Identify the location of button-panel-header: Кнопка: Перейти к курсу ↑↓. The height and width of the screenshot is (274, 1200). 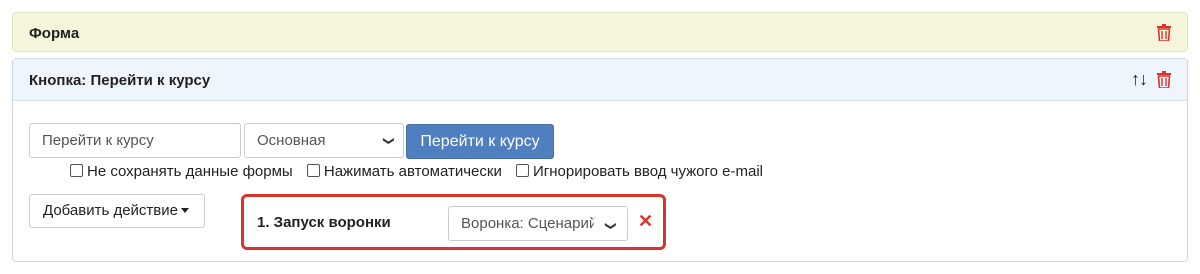
(600, 80).